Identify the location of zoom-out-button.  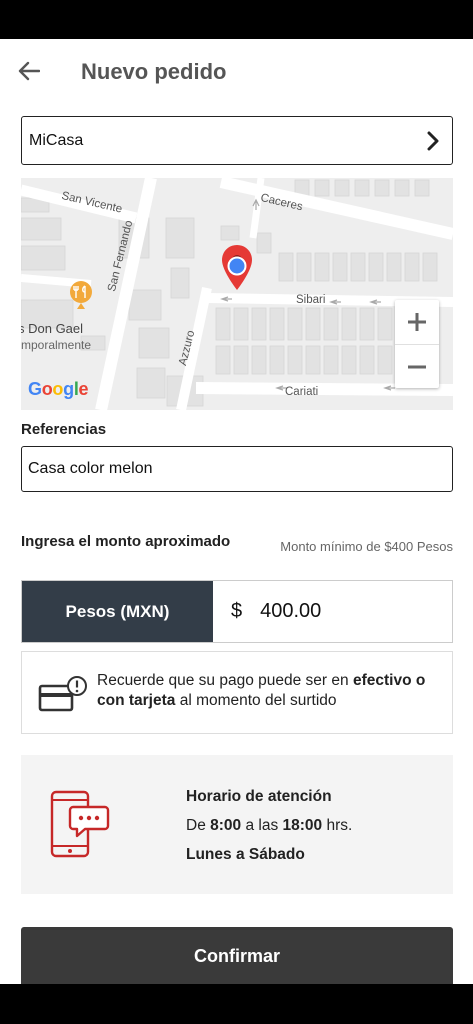
(417, 366).